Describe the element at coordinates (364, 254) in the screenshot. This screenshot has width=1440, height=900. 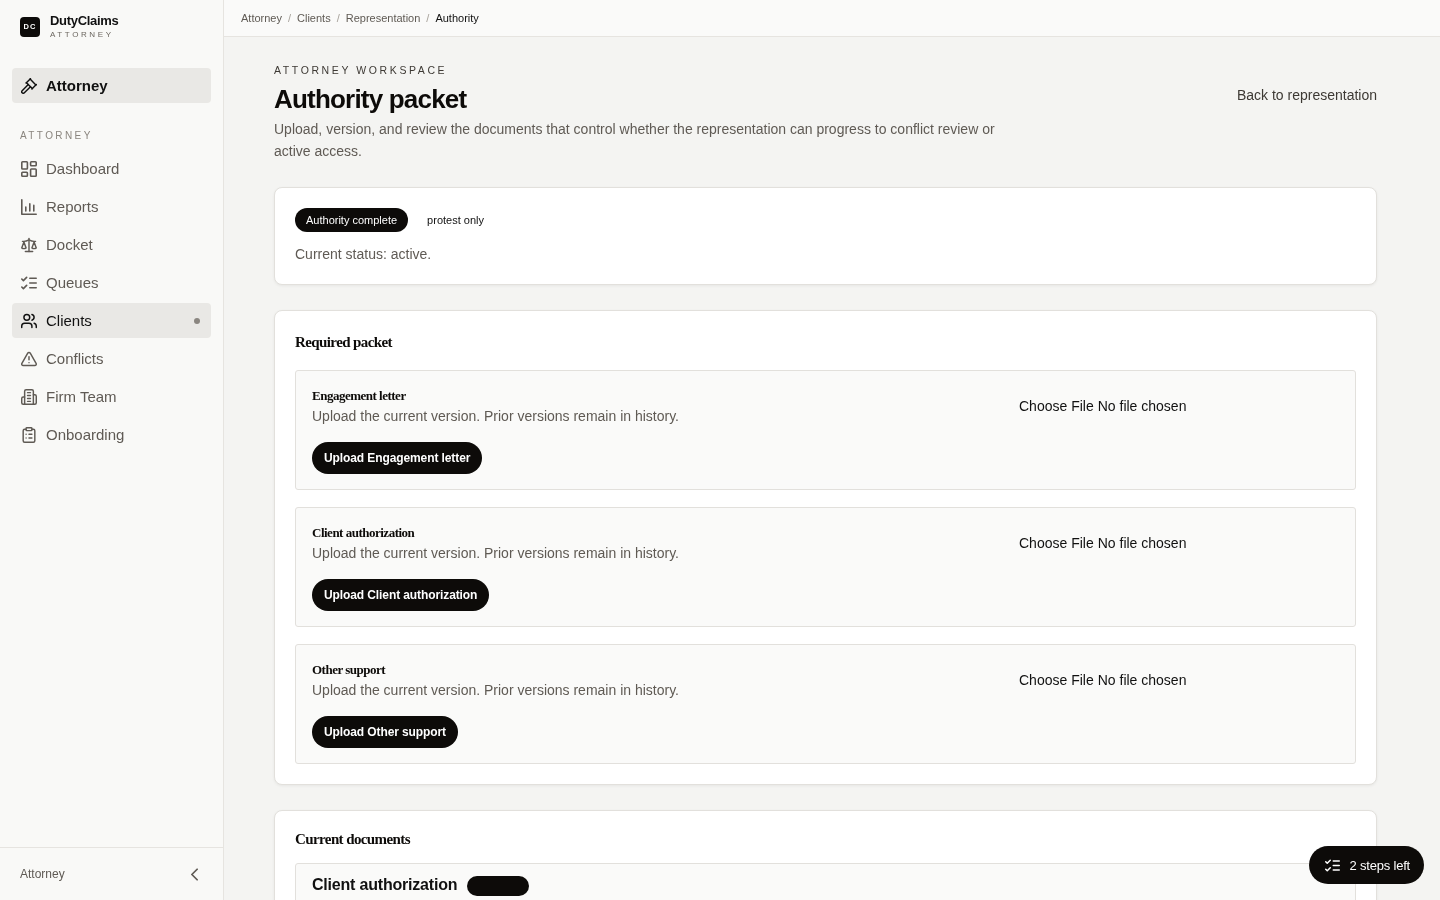
I see `status-text: Current status: active.` at that location.